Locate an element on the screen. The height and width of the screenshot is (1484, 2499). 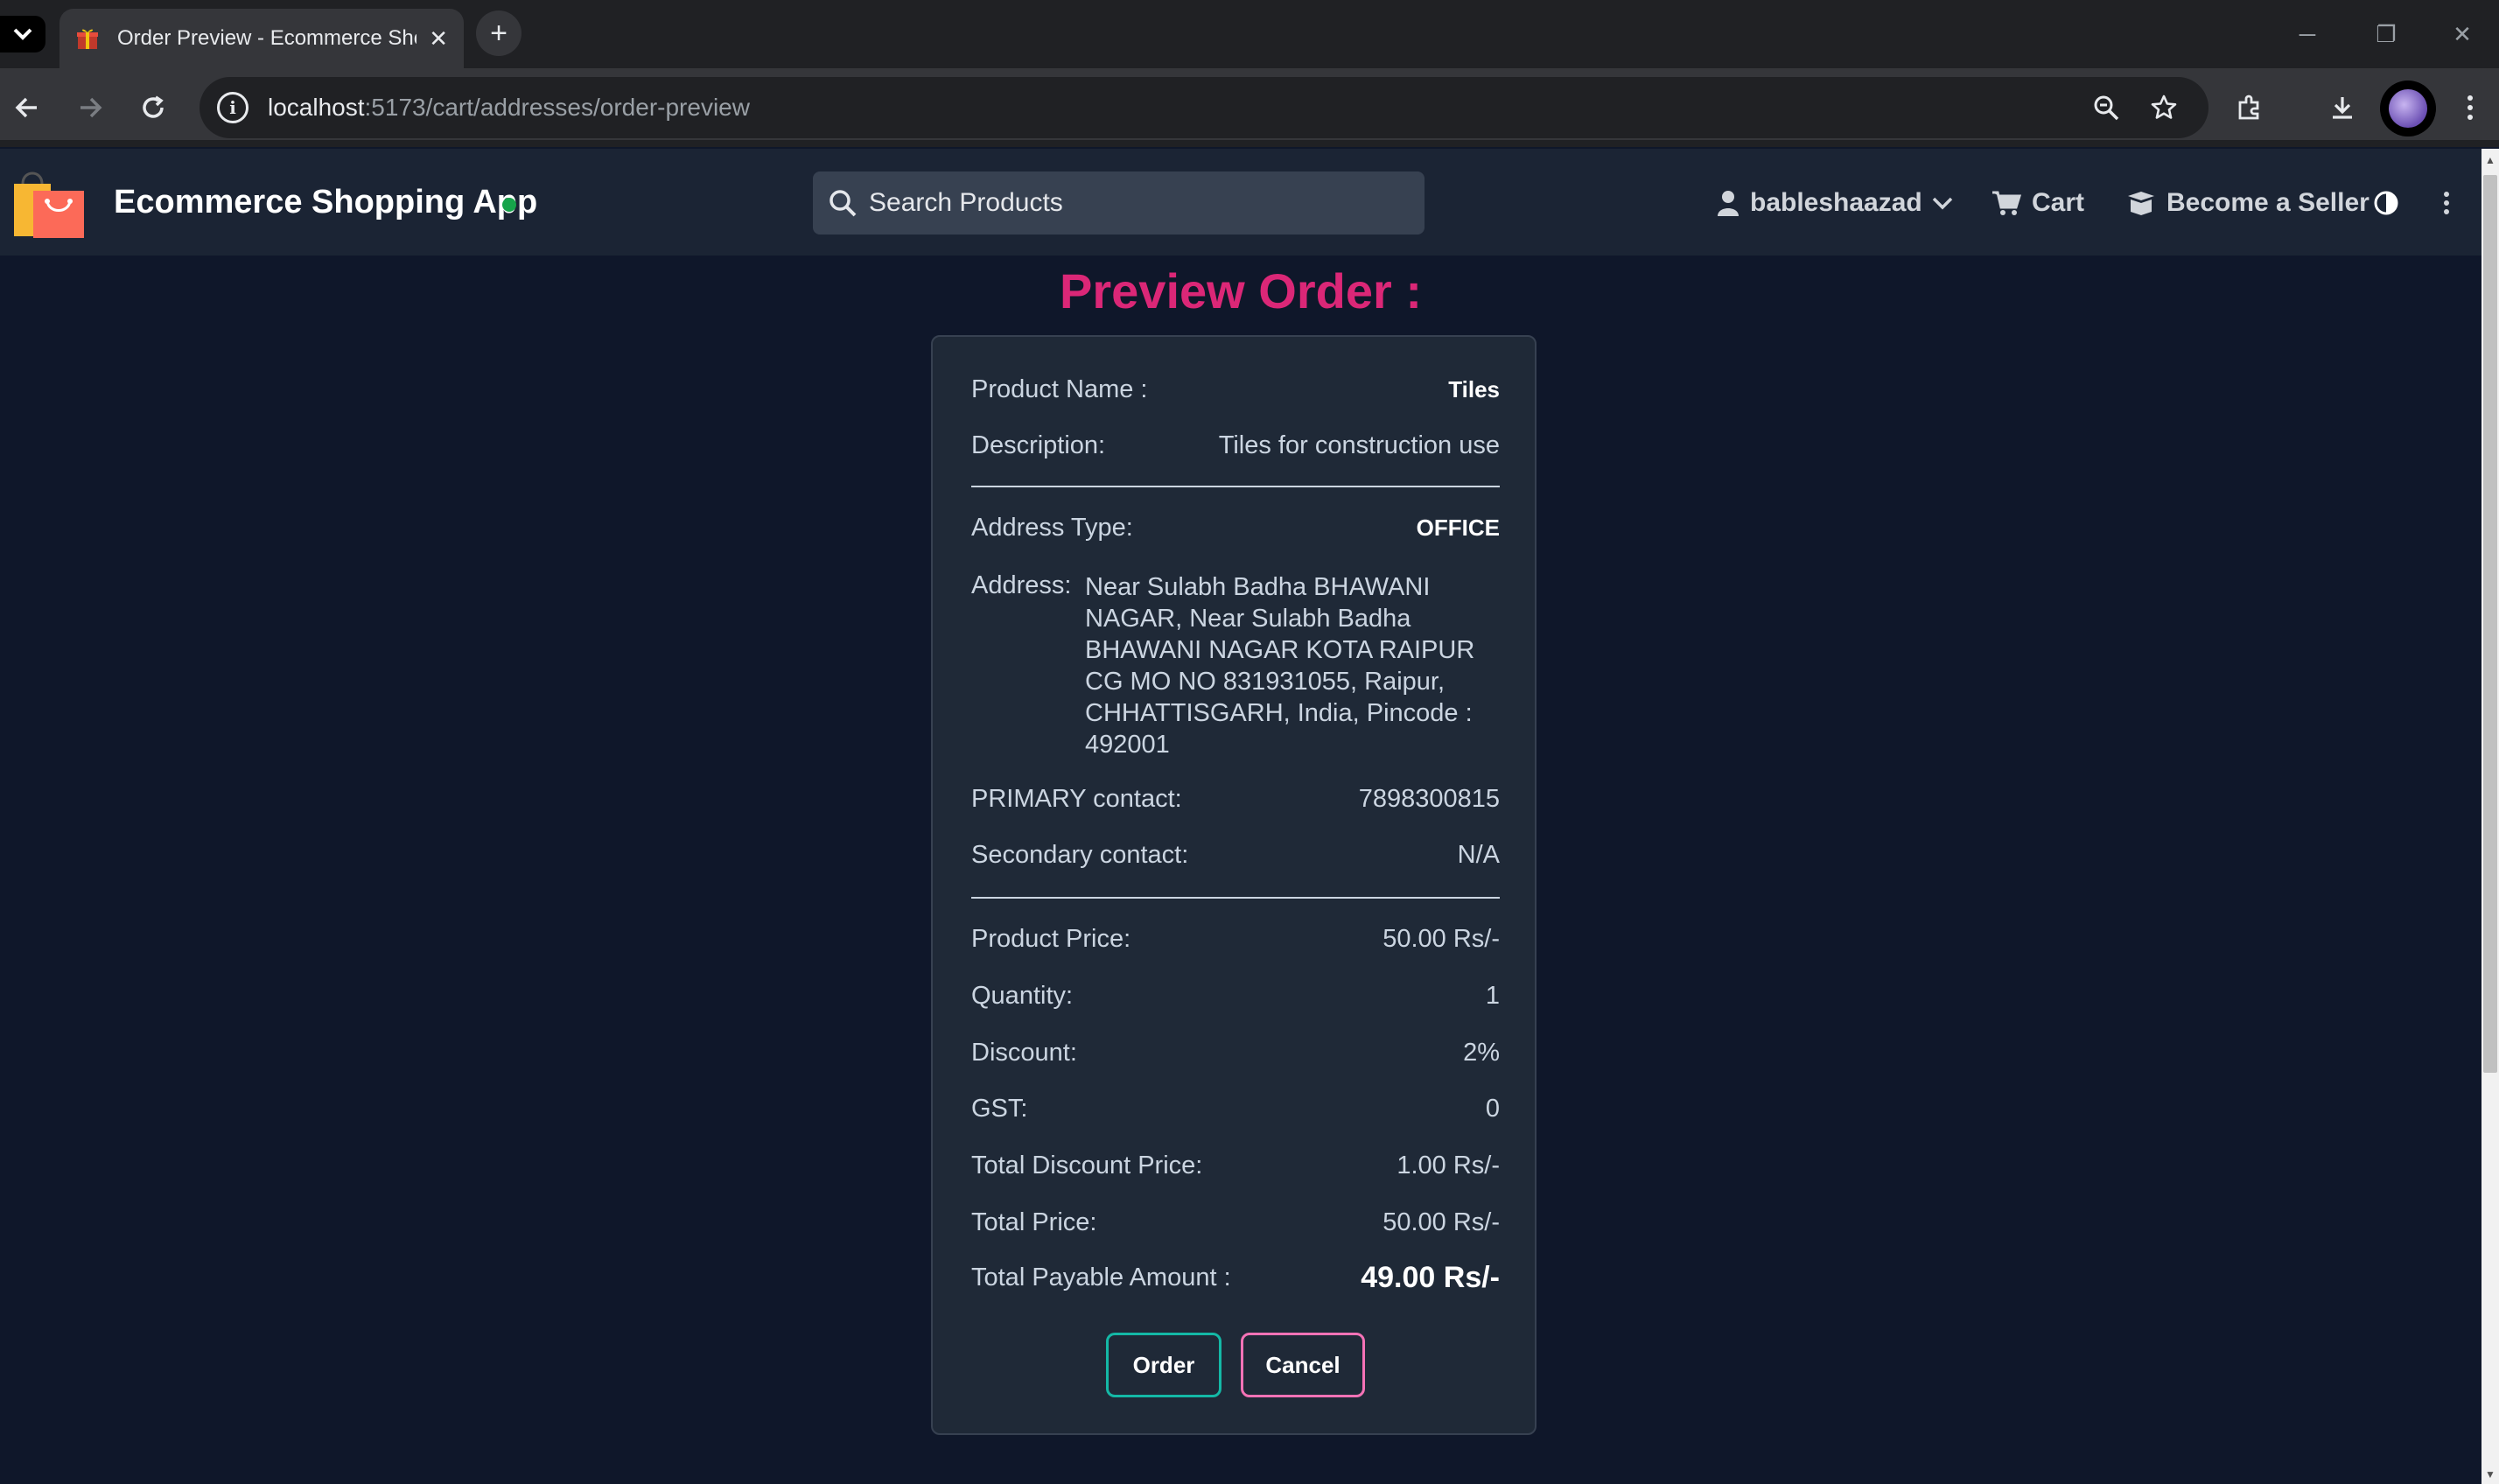
gift-icon is located at coordinates (87, 39).